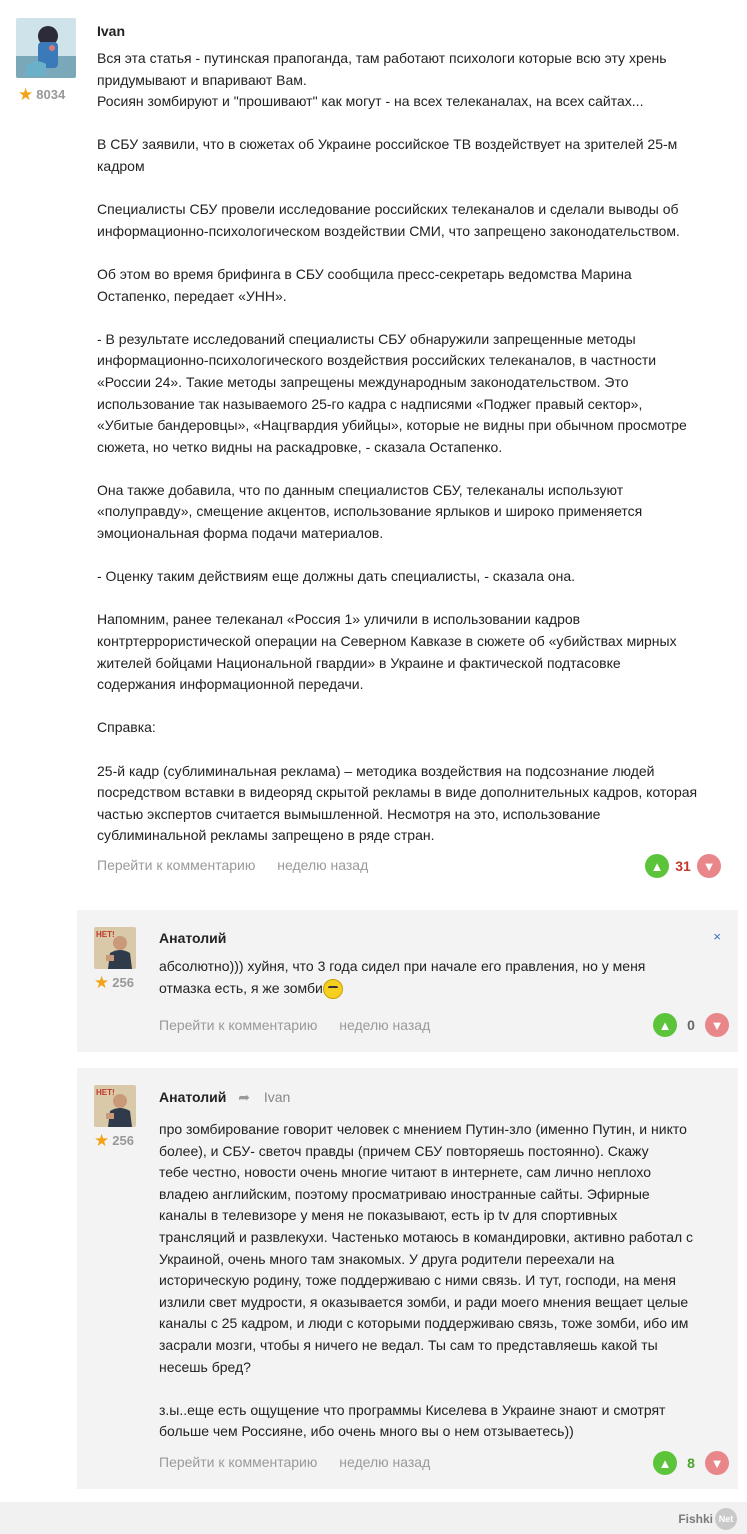 The image size is (747, 1534). What do you see at coordinates (51, 94) in the screenshot?
I see `rating-value: 8034` at bounding box center [51, 94].